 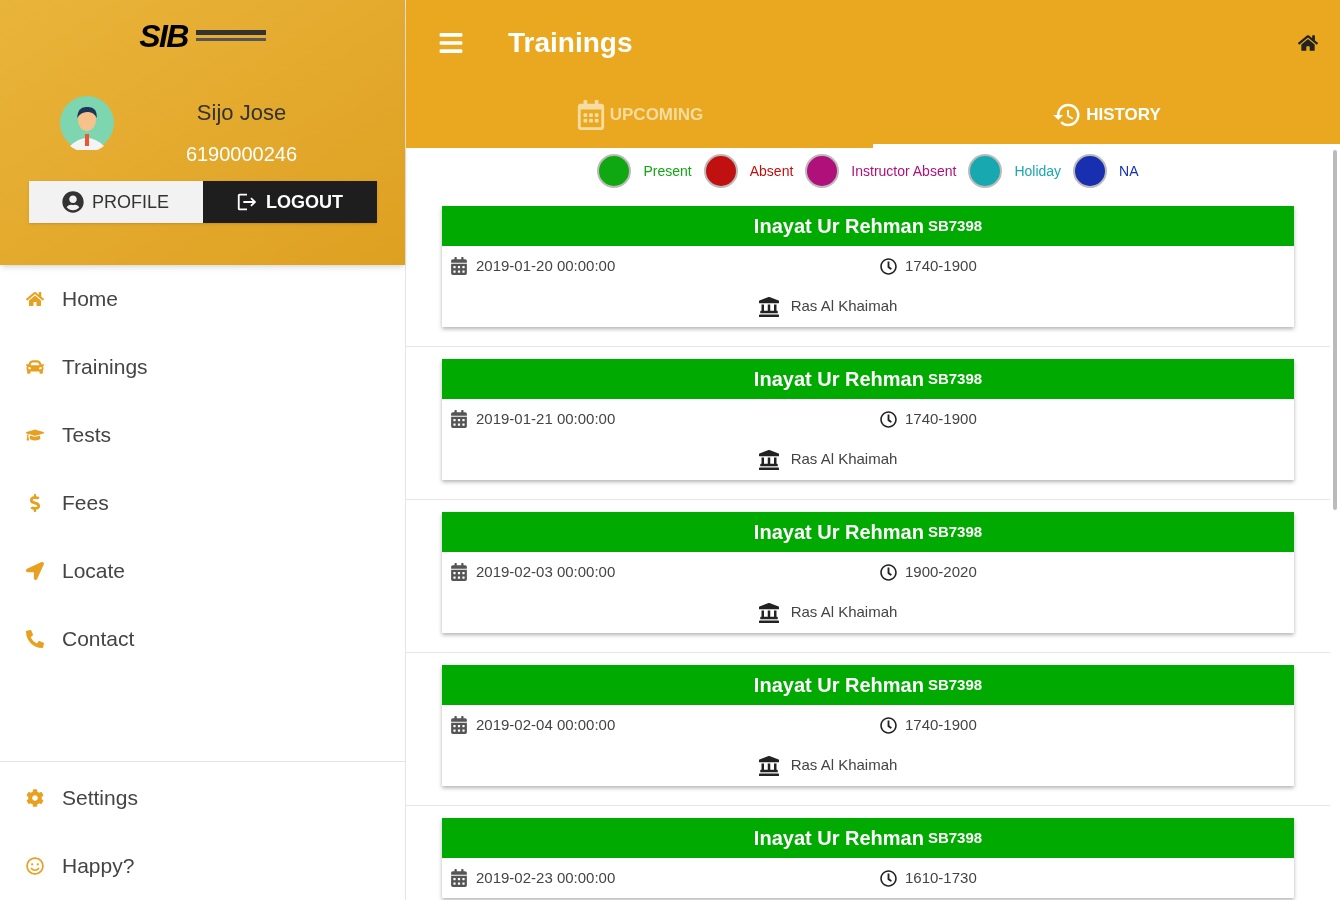 What do you see at coordinates (247, 202) in the screenshot?
I see `logout-icon` at bounding box center [247, 202].